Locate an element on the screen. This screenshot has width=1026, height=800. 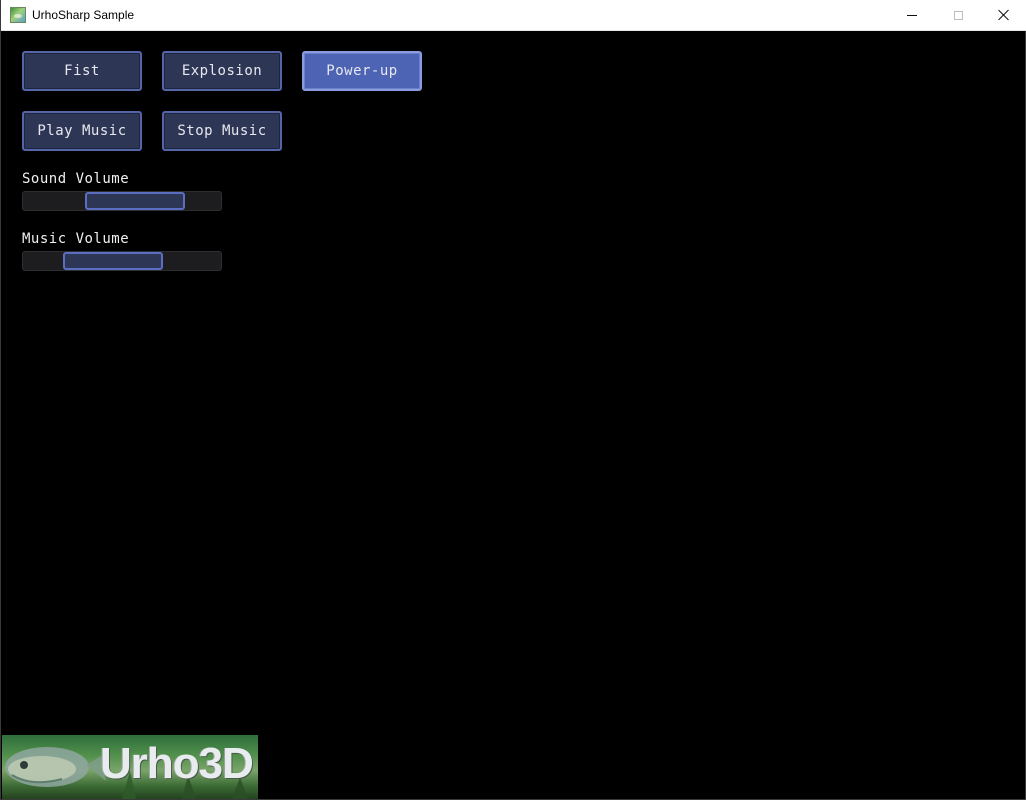
minimize-icon is located at coordinates (912, 15).